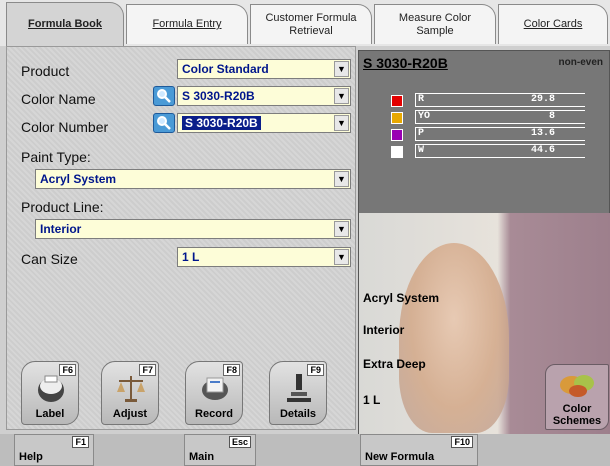 Image resolution: width=610 pixels, height=466 pixels. What do you see at coordinates (50, 414) in the screenshot?
I see `label-button-caption: Label` at bounding box center [50, 414].